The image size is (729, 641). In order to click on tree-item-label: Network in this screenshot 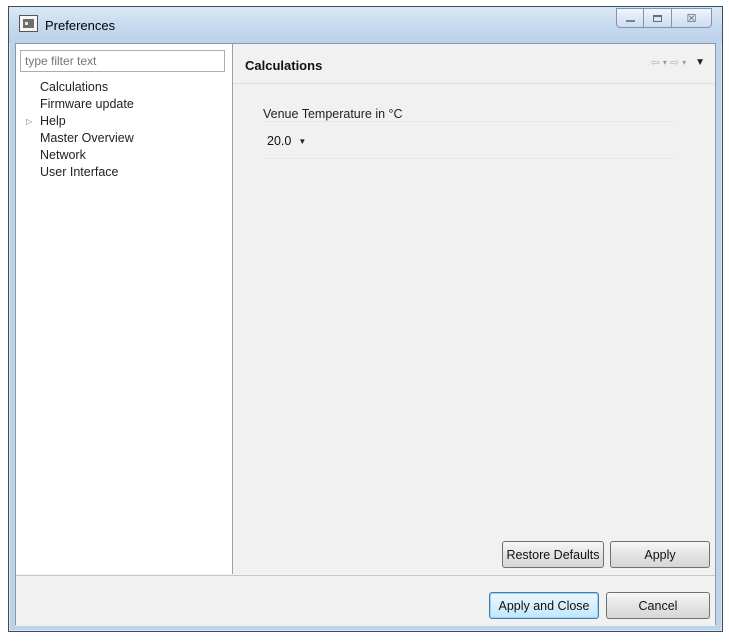, I will do `click(63, 155)`.